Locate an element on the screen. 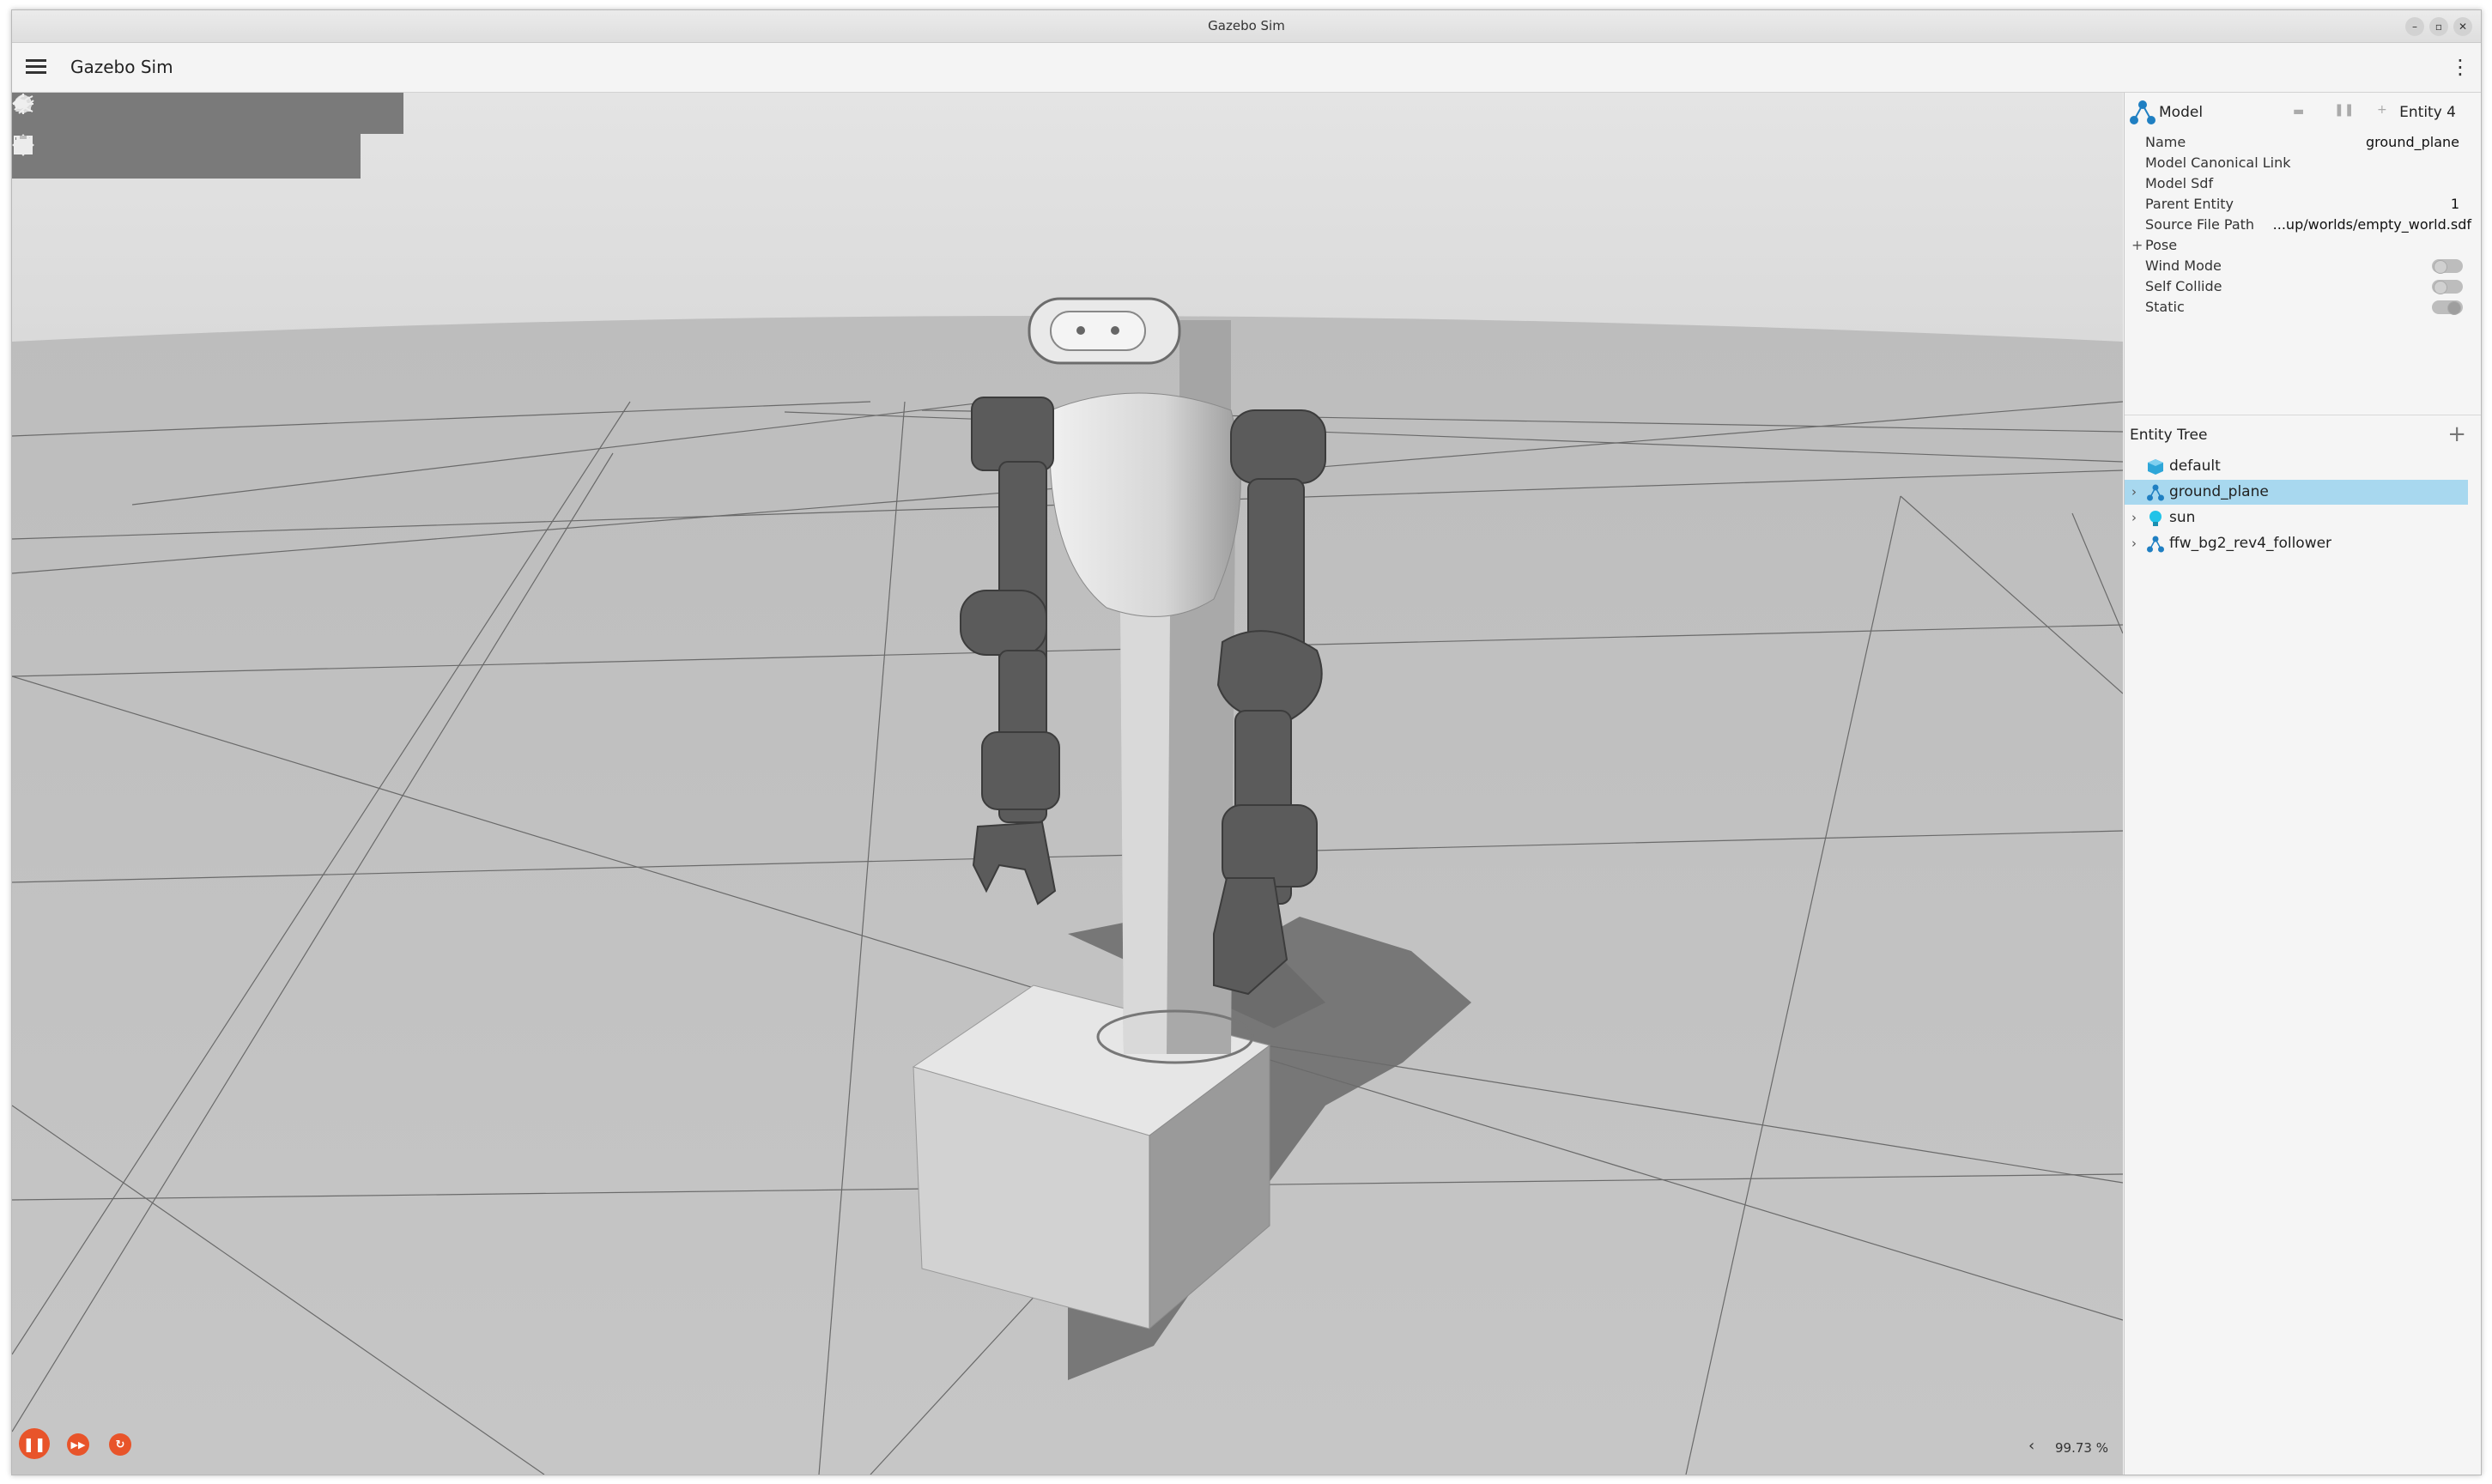  spot-light-icon is located at coordinates (209, 113).